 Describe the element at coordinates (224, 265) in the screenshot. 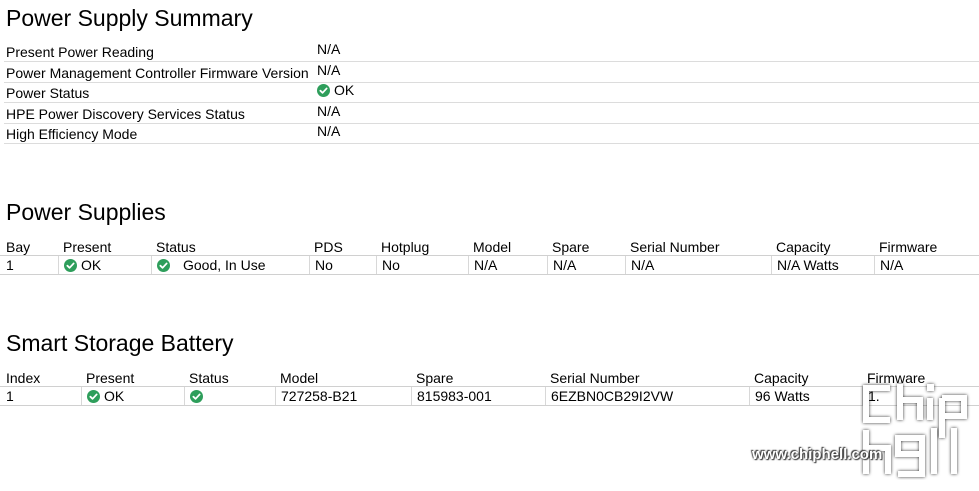

I see `status-text: Good, In Use` at that location.